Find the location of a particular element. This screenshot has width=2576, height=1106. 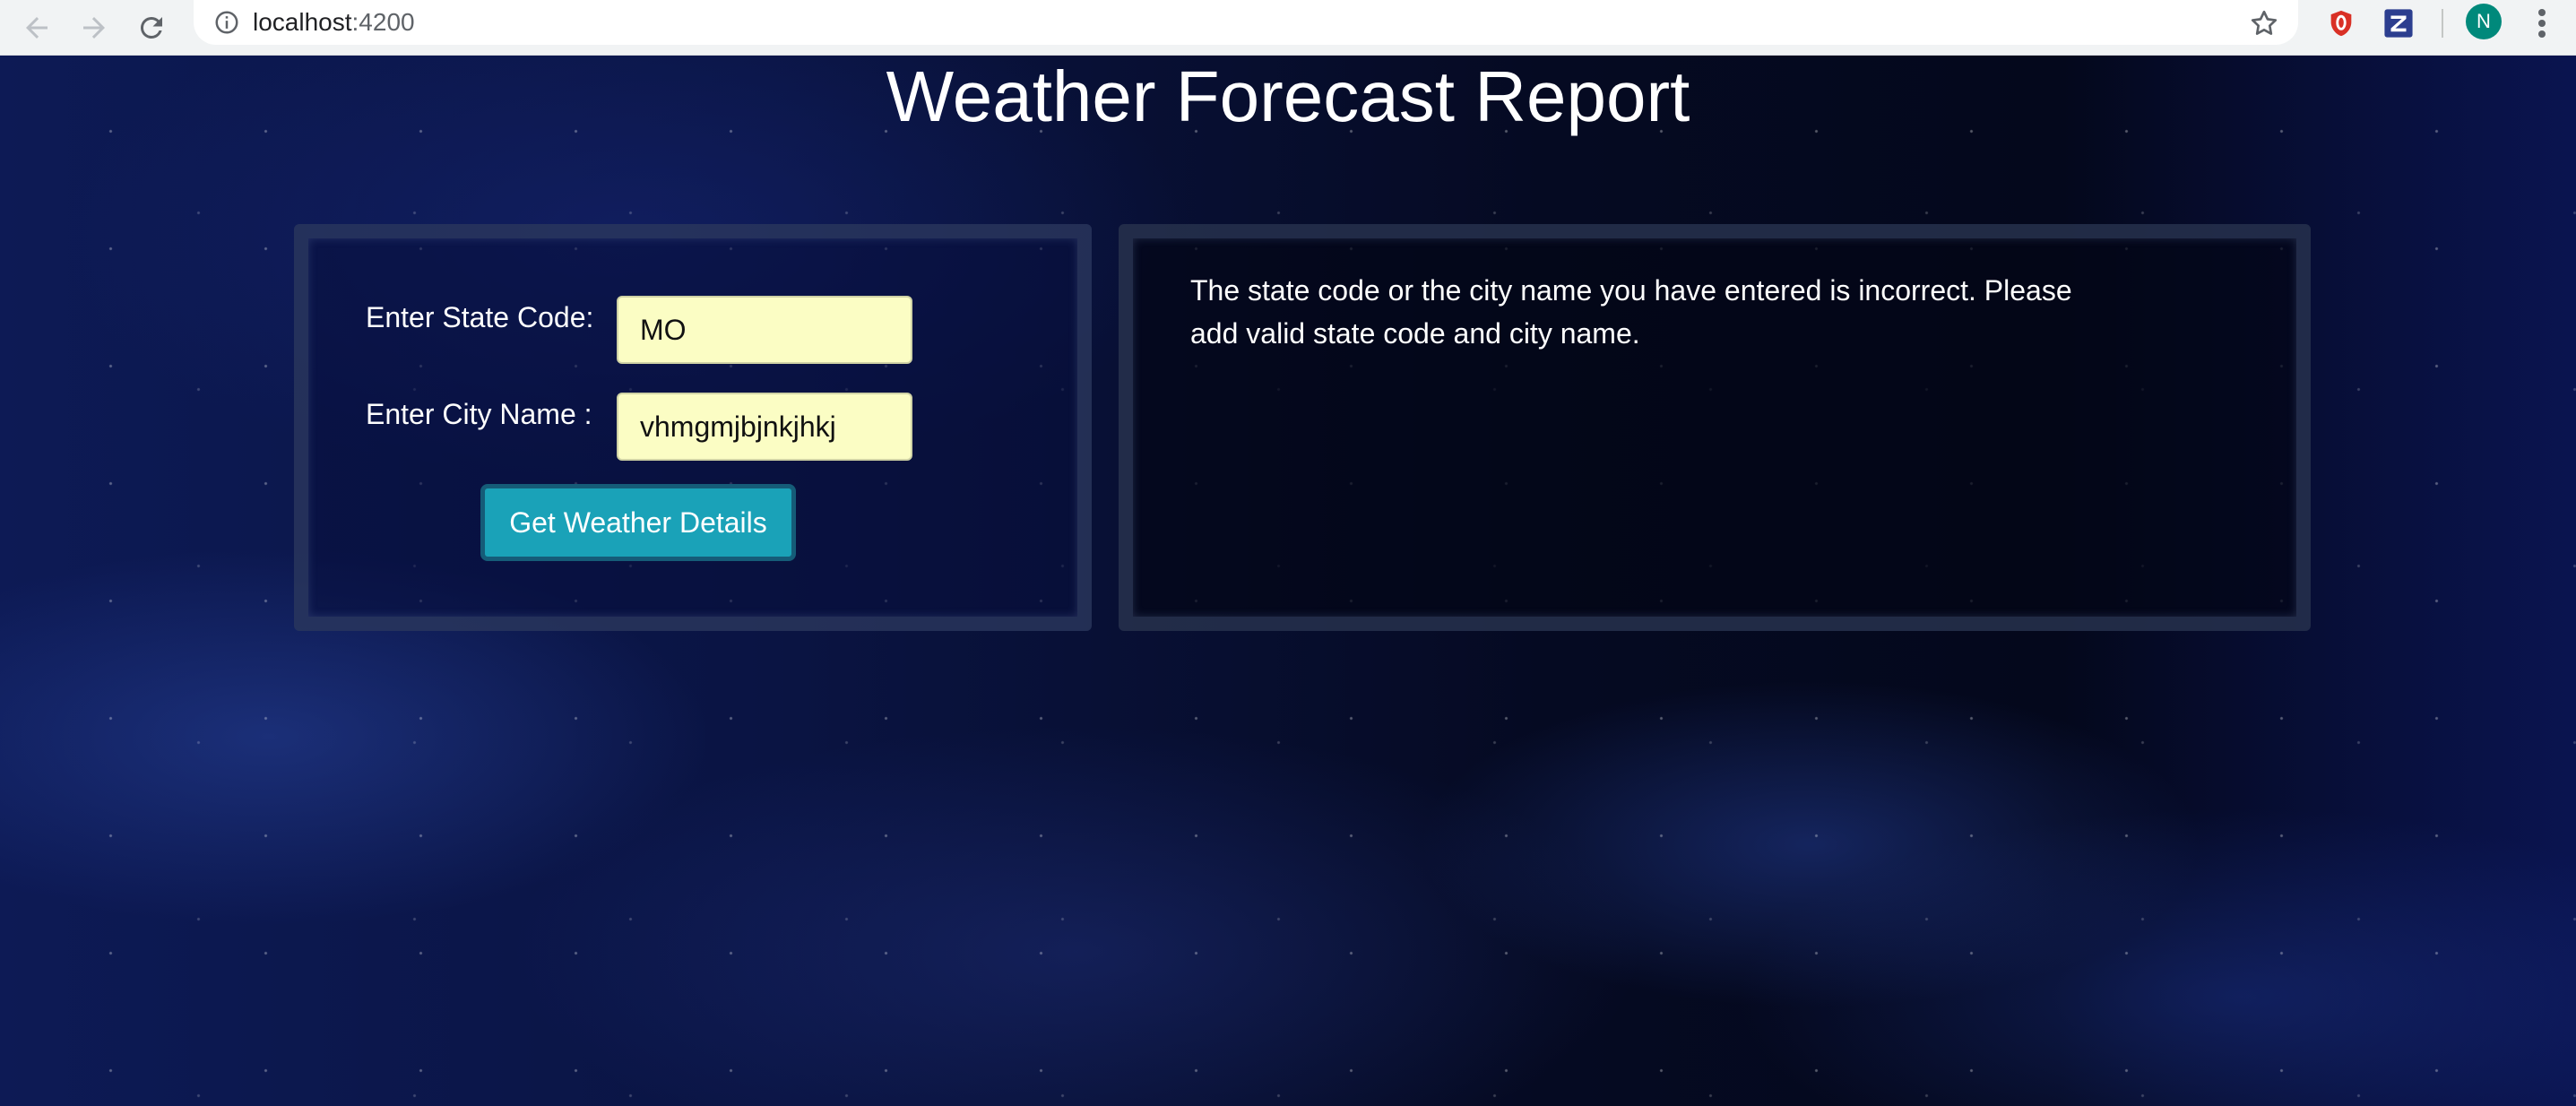

site-info-icon is located at coordinates (226, 22).